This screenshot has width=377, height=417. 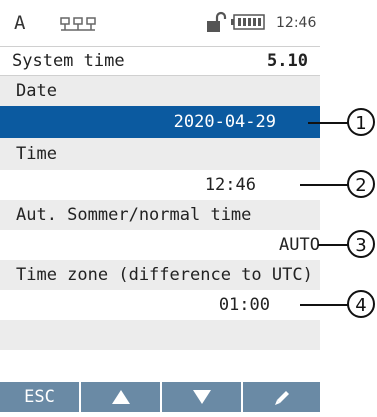 I want to click on time-value: 12:46, so click(x=230, y=185).